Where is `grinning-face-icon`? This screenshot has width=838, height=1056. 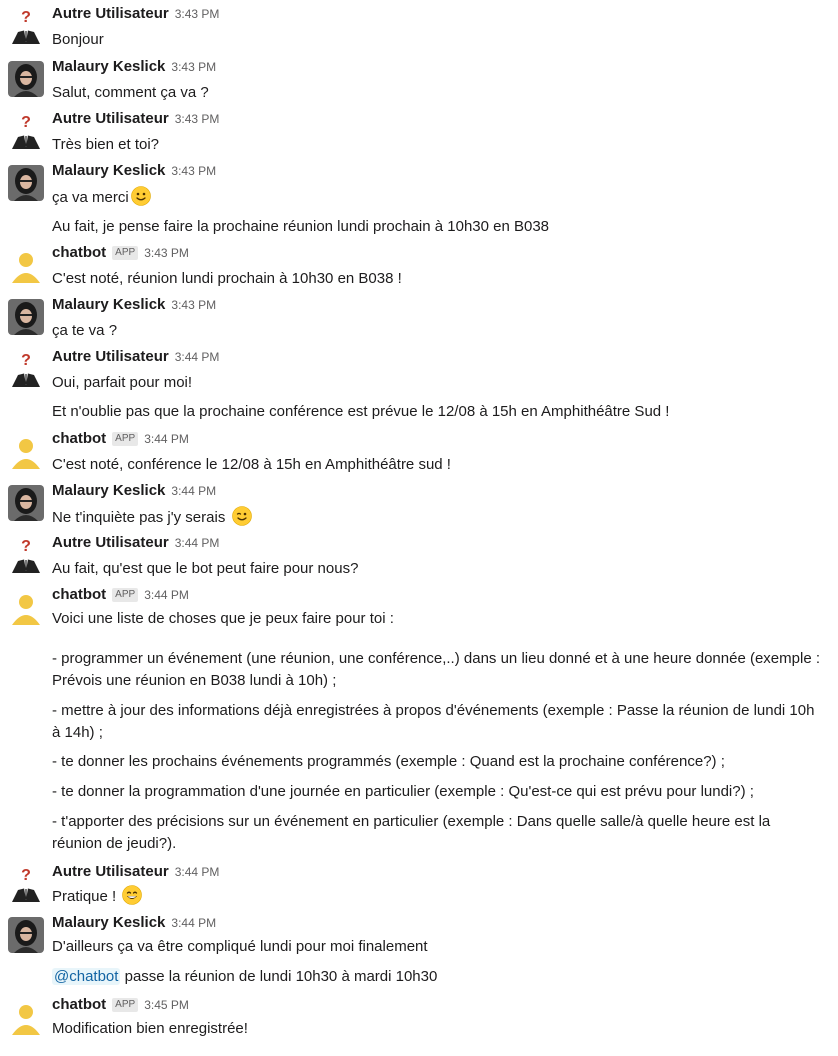
grinning-face-icon is located at coordinates (132, 895).